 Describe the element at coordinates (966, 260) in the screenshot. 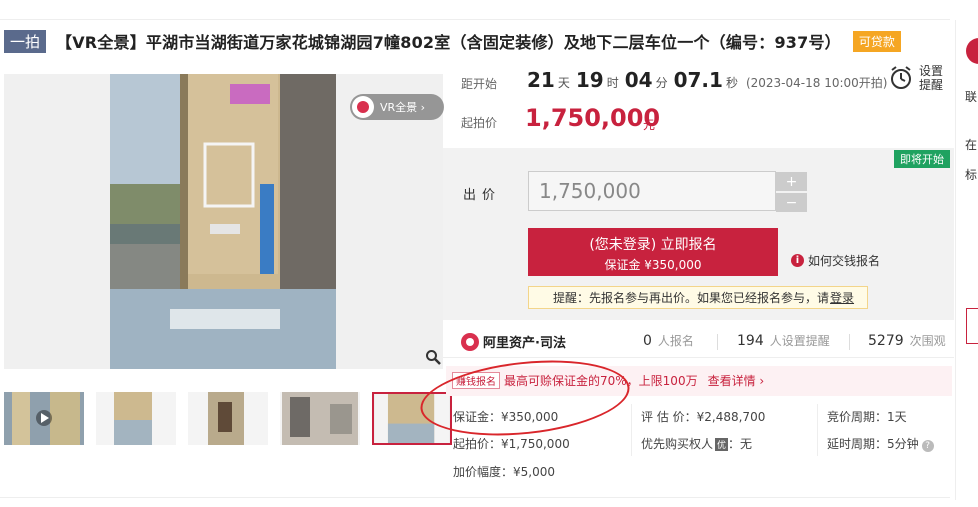

I see `side-panel: 联 在 标` at that location.